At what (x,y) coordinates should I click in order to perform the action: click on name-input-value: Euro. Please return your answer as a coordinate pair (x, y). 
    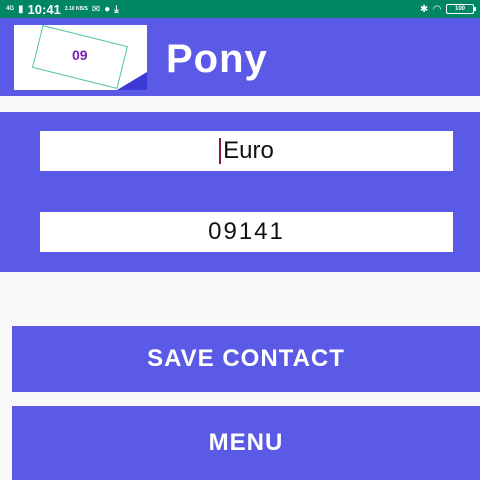
    Looking at the image, I should click on (248, 150).